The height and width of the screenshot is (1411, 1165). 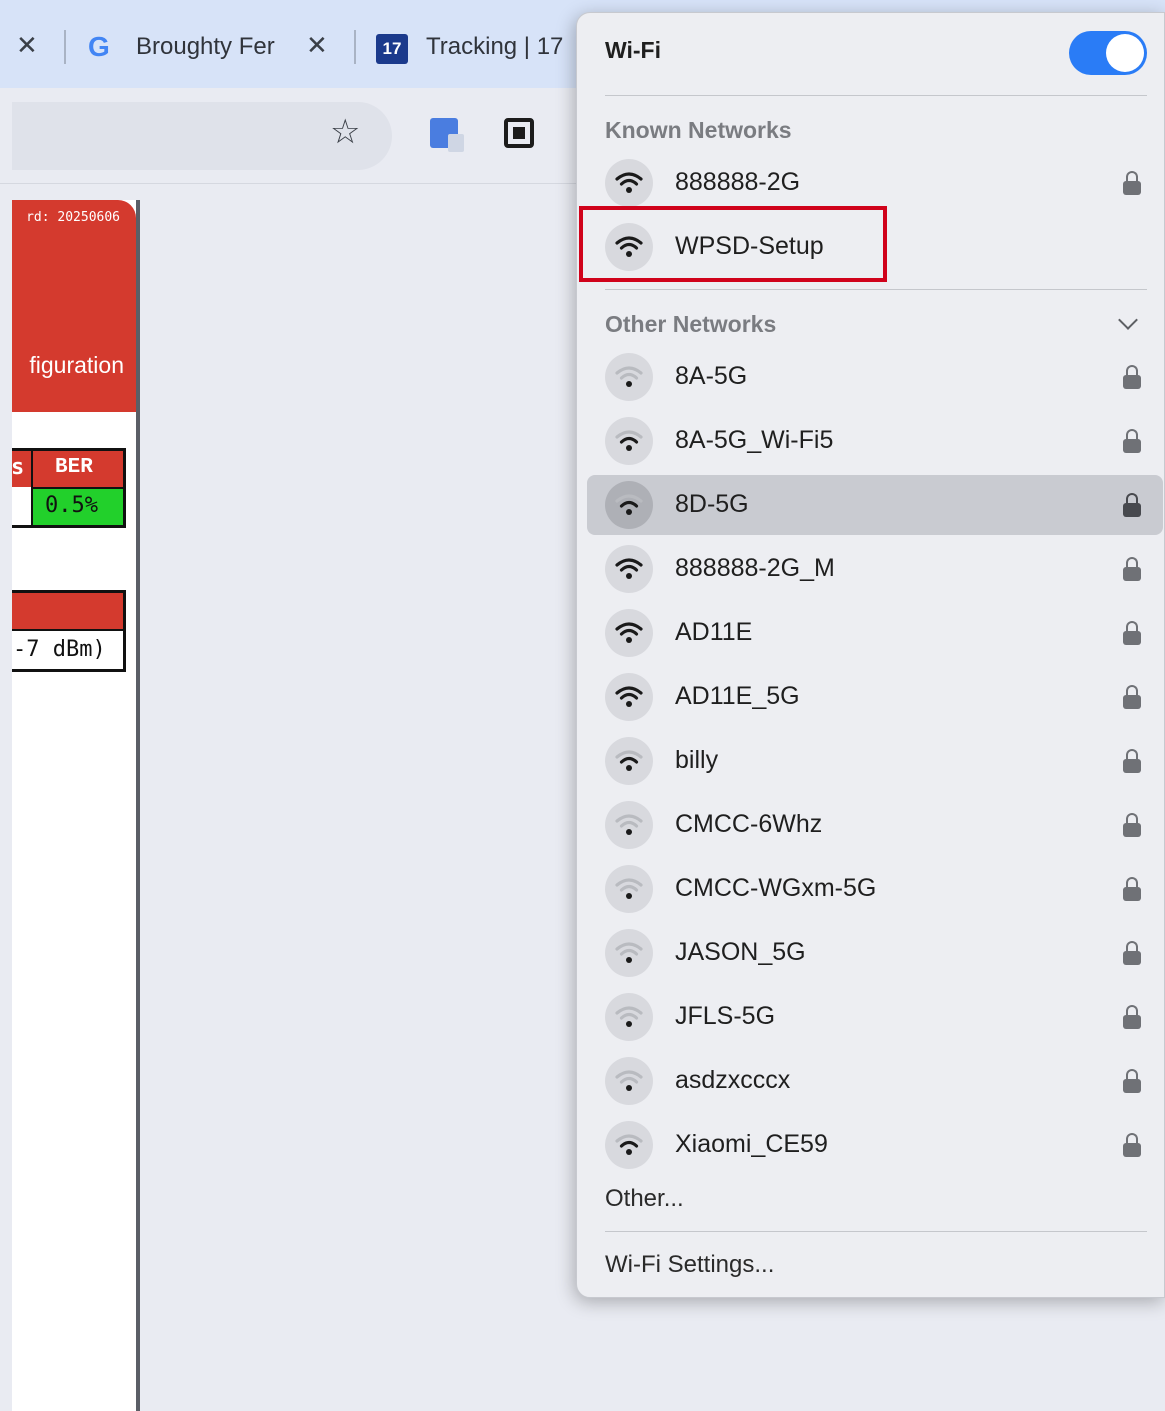 I want to click on network-row: 8A-5G, so click(x=875, y=377).